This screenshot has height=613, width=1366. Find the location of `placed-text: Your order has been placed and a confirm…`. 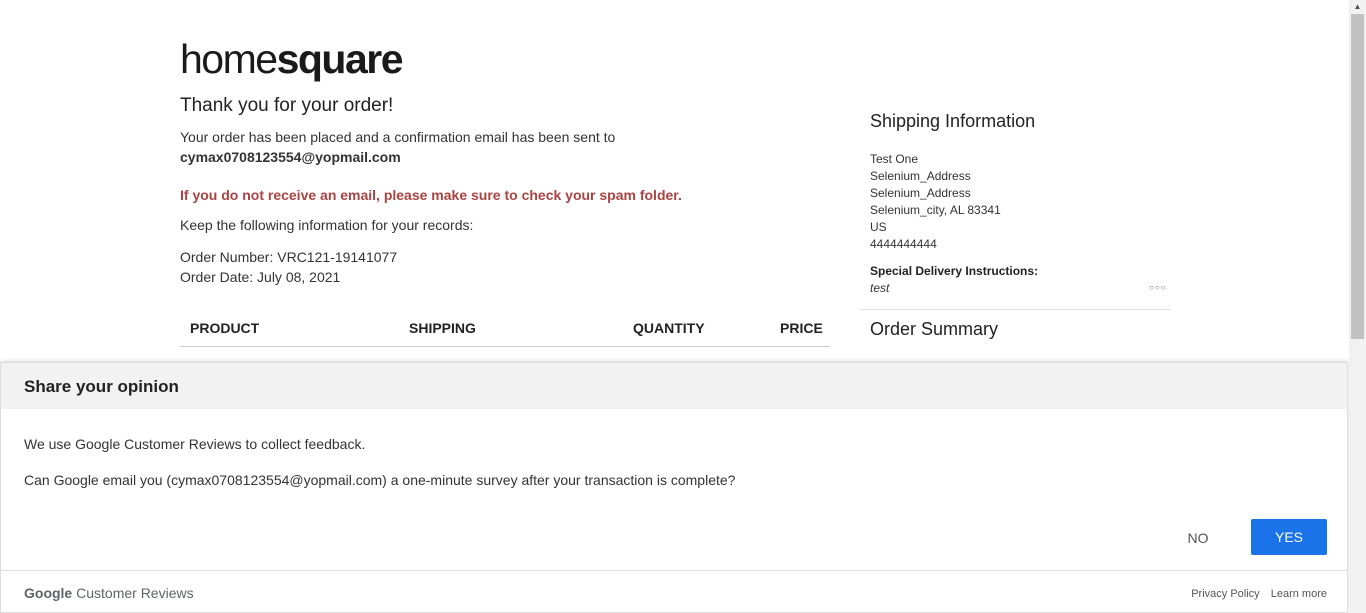

placed-text: Your order has been placed and a confirm… is located at coordinates (398, 137).